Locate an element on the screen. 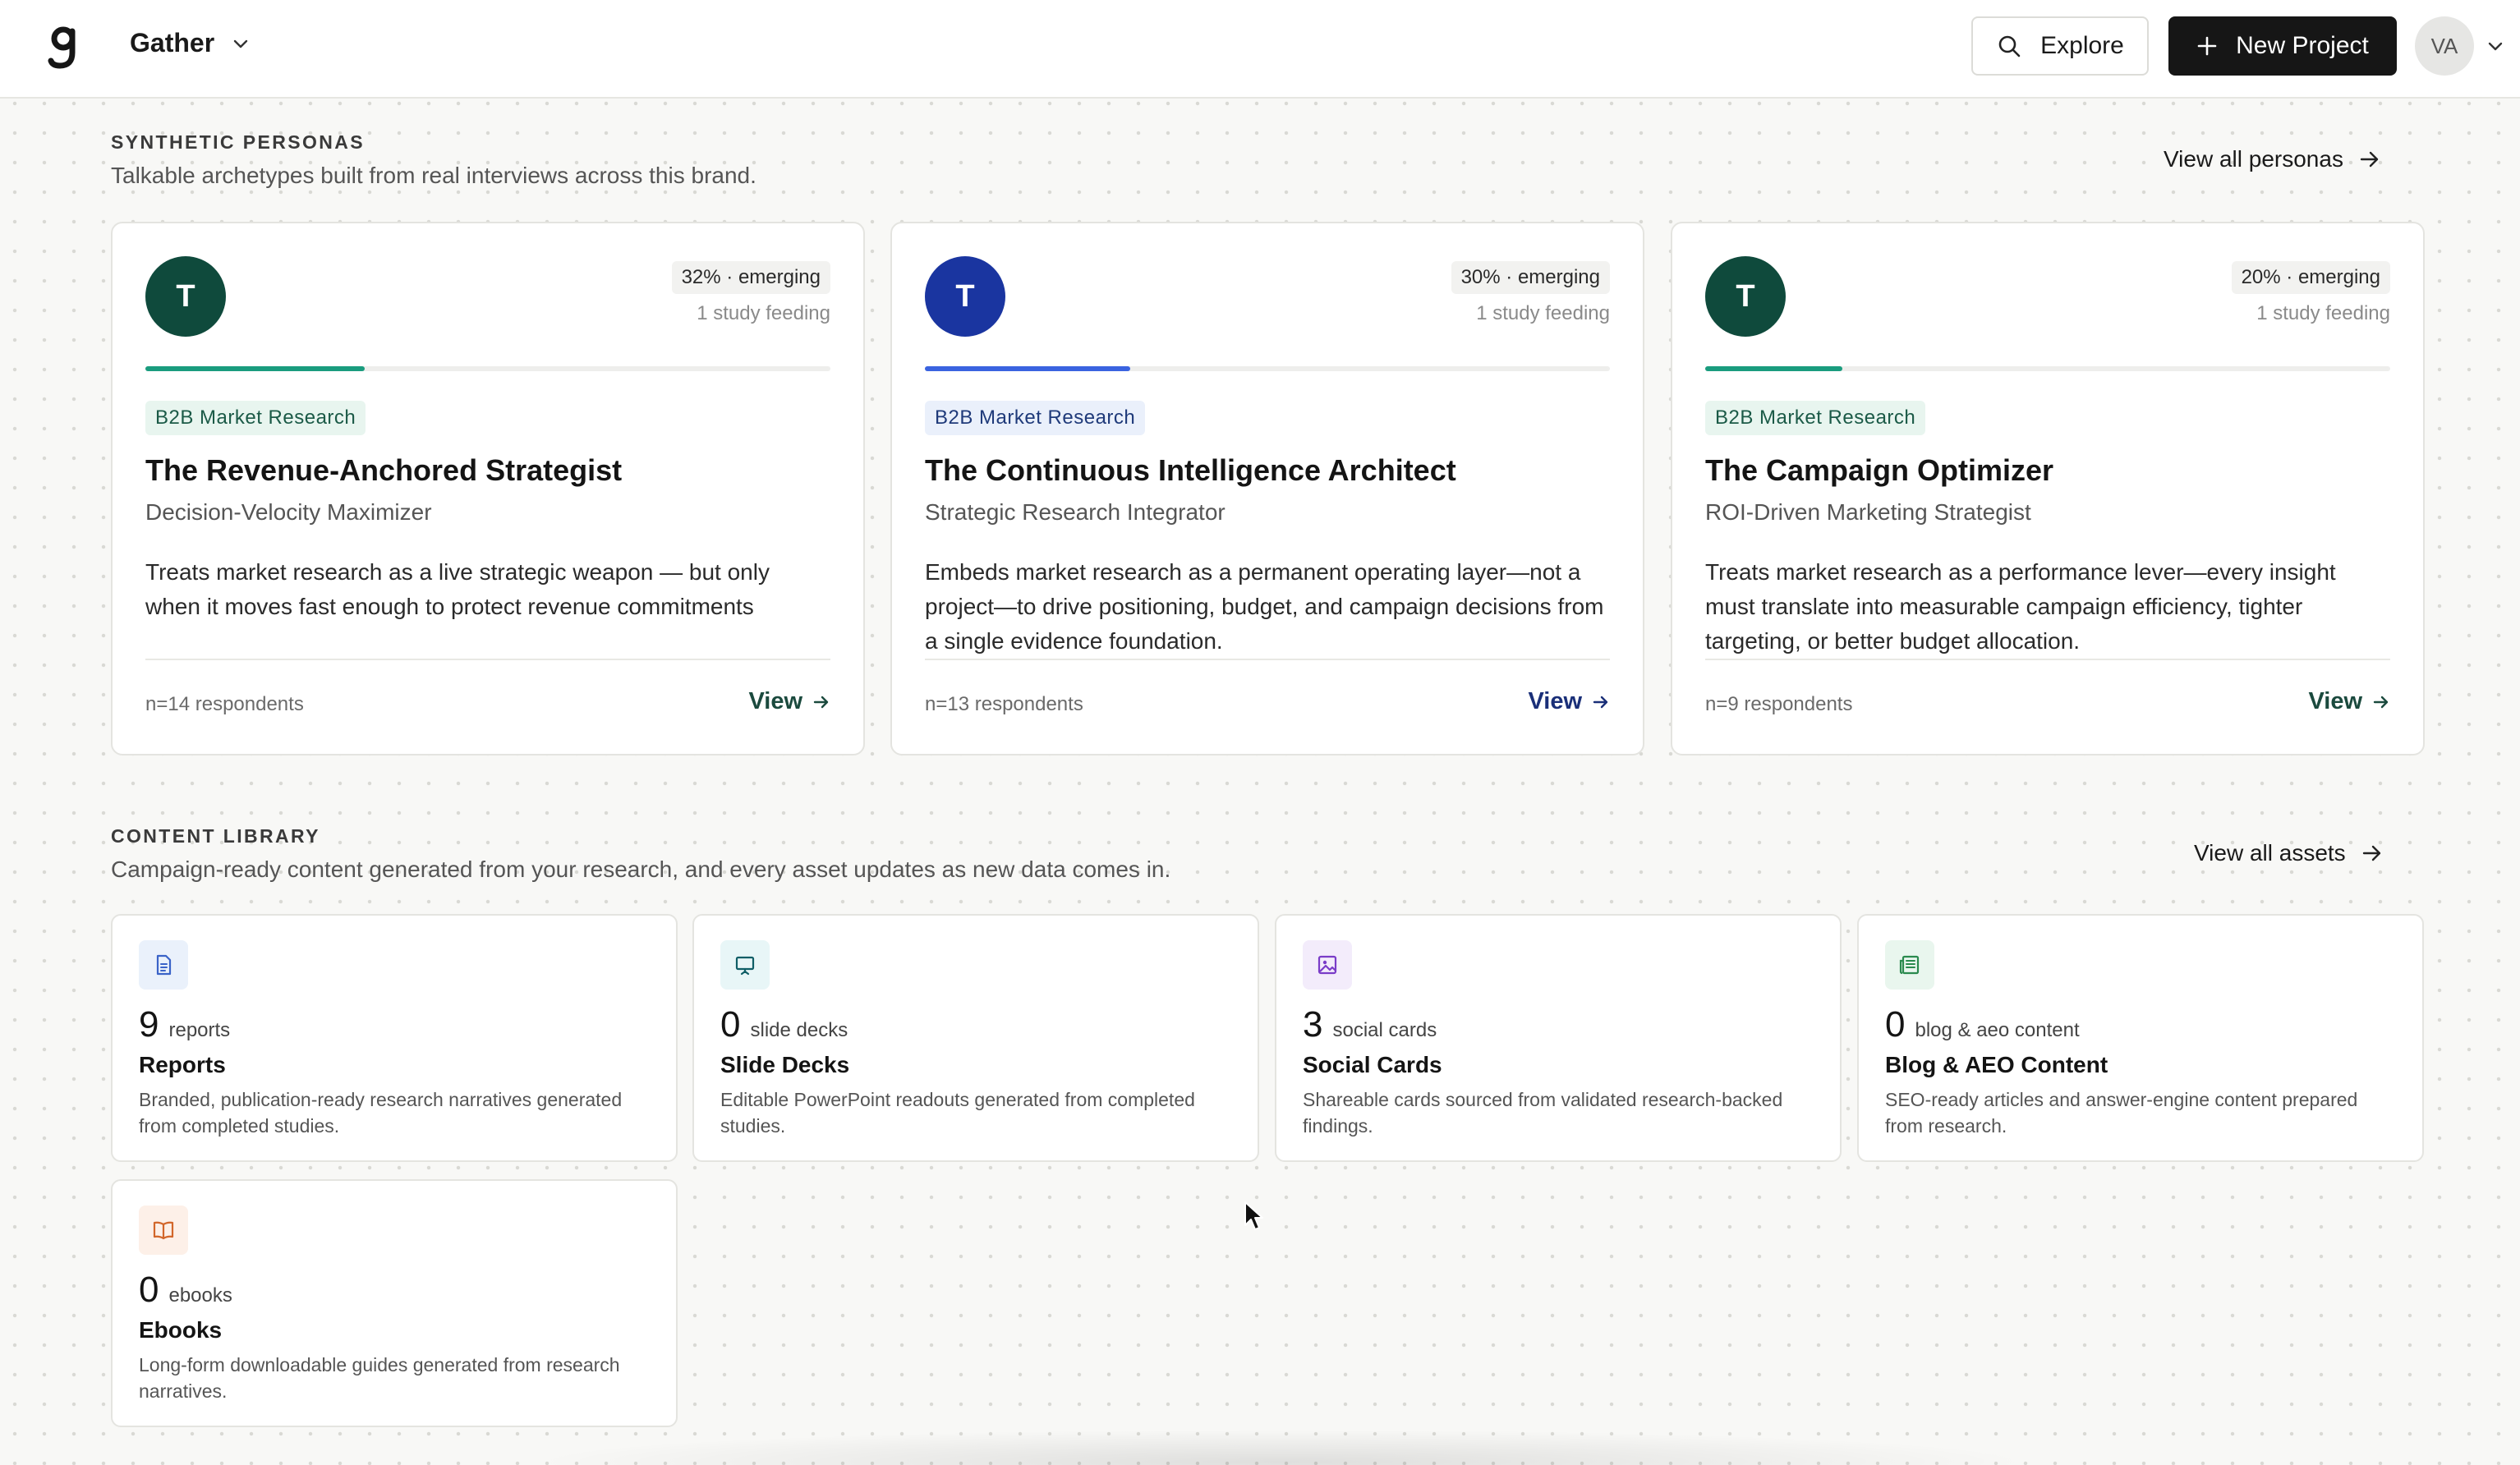 The height and width of the screenshot is (1465, 2520). gather-logo-icon is located at coordinates (64, 47).